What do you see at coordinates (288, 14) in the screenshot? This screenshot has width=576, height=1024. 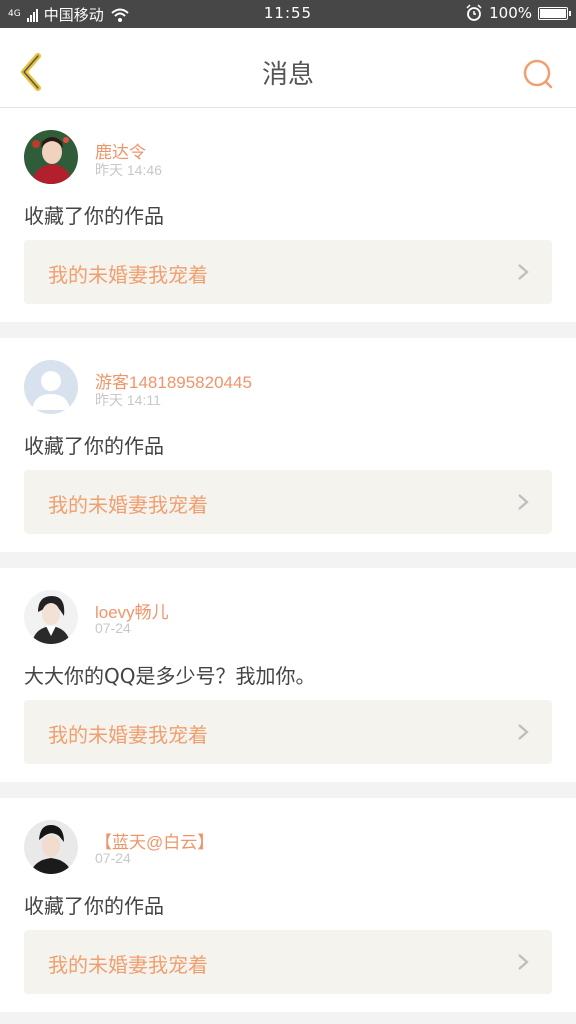 I see `status-bar: 4G 中国移动 11:55 100%` at bounding box center [288, 14].